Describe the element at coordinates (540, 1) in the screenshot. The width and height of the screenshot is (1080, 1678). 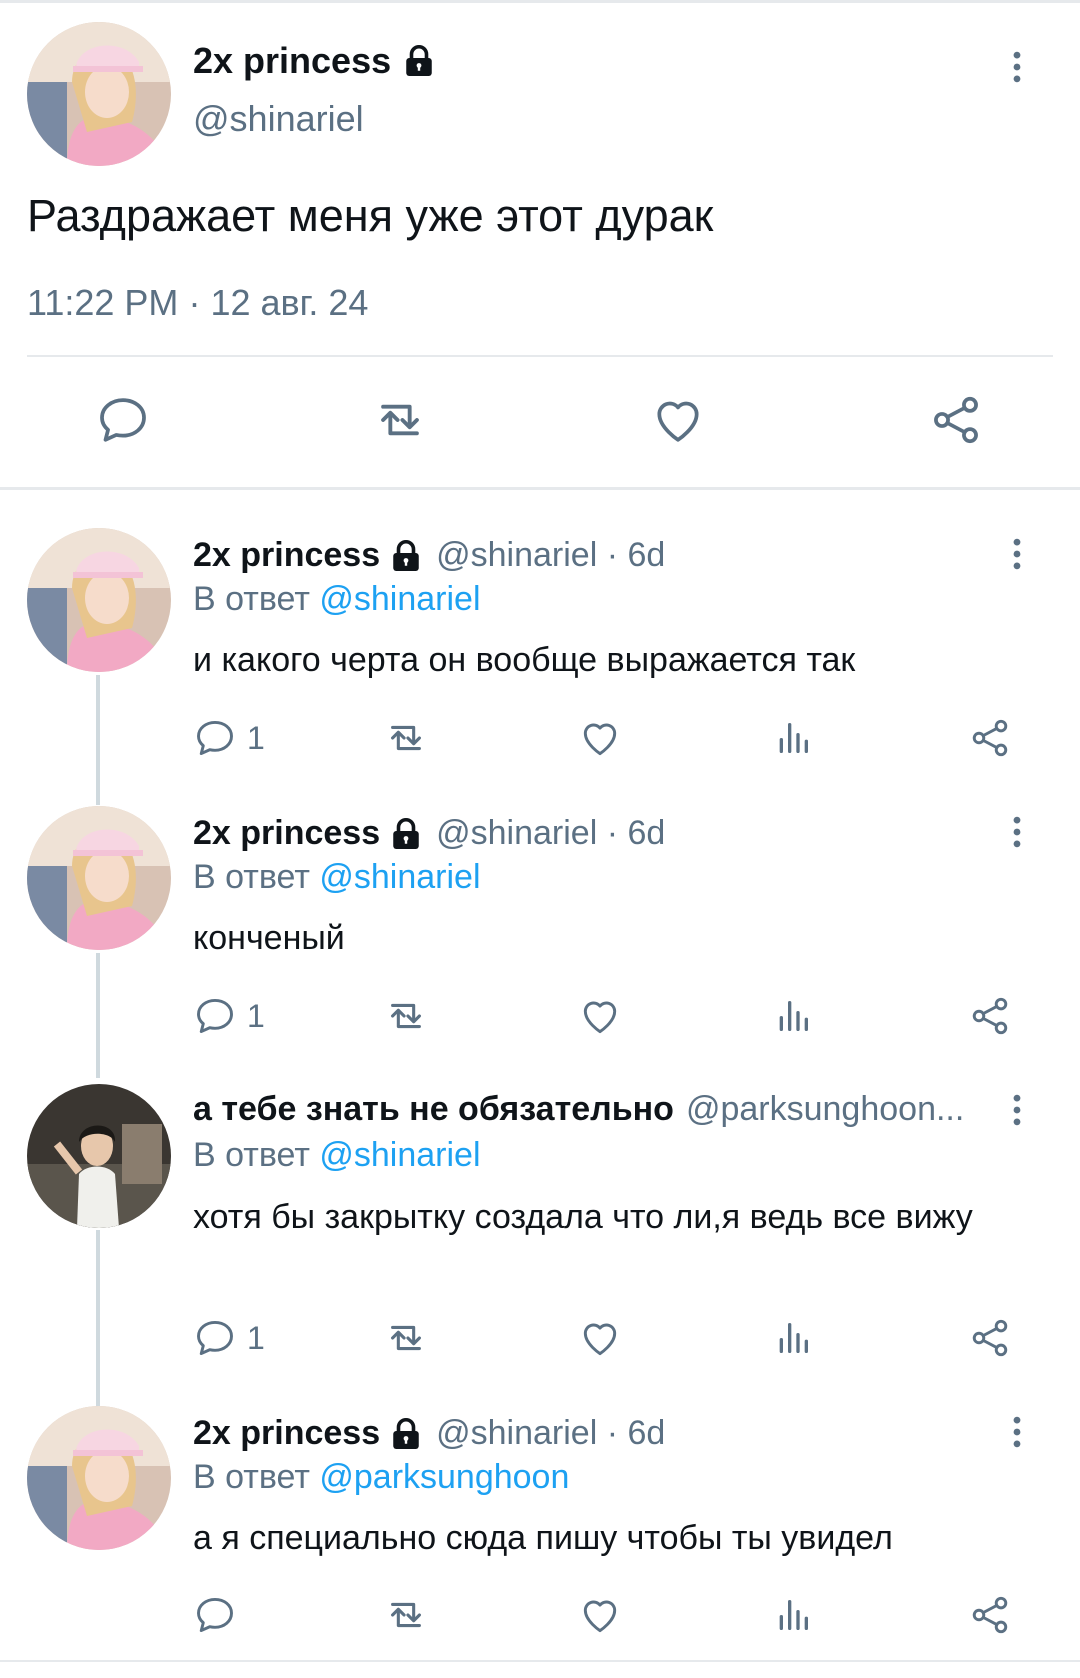
I see `top-divider` at that location.